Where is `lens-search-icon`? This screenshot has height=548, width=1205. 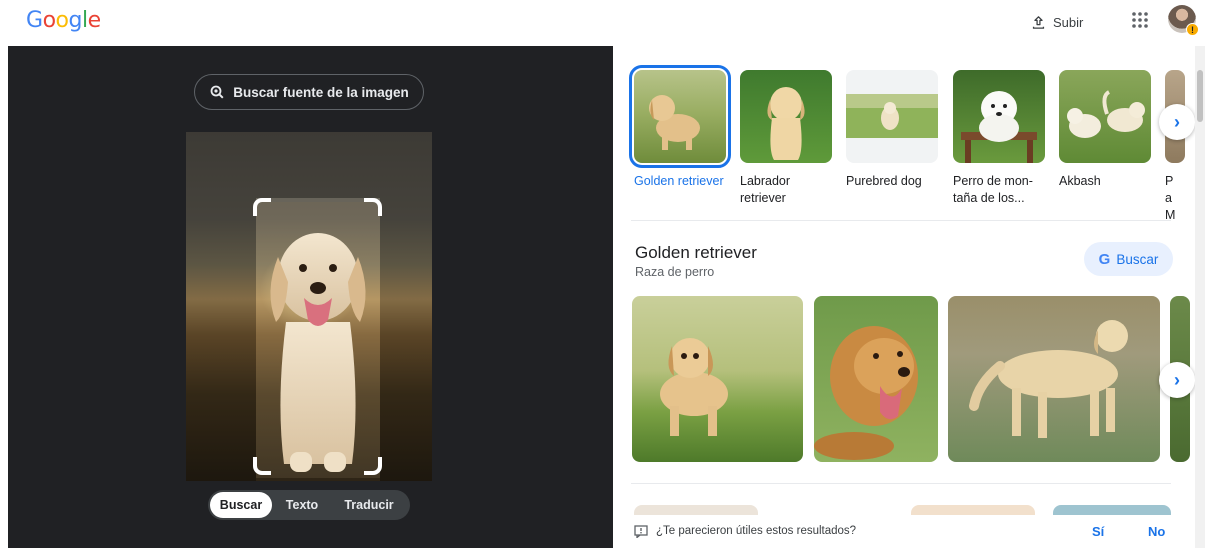 lens-search-icon is located at coordinates (217, 92).